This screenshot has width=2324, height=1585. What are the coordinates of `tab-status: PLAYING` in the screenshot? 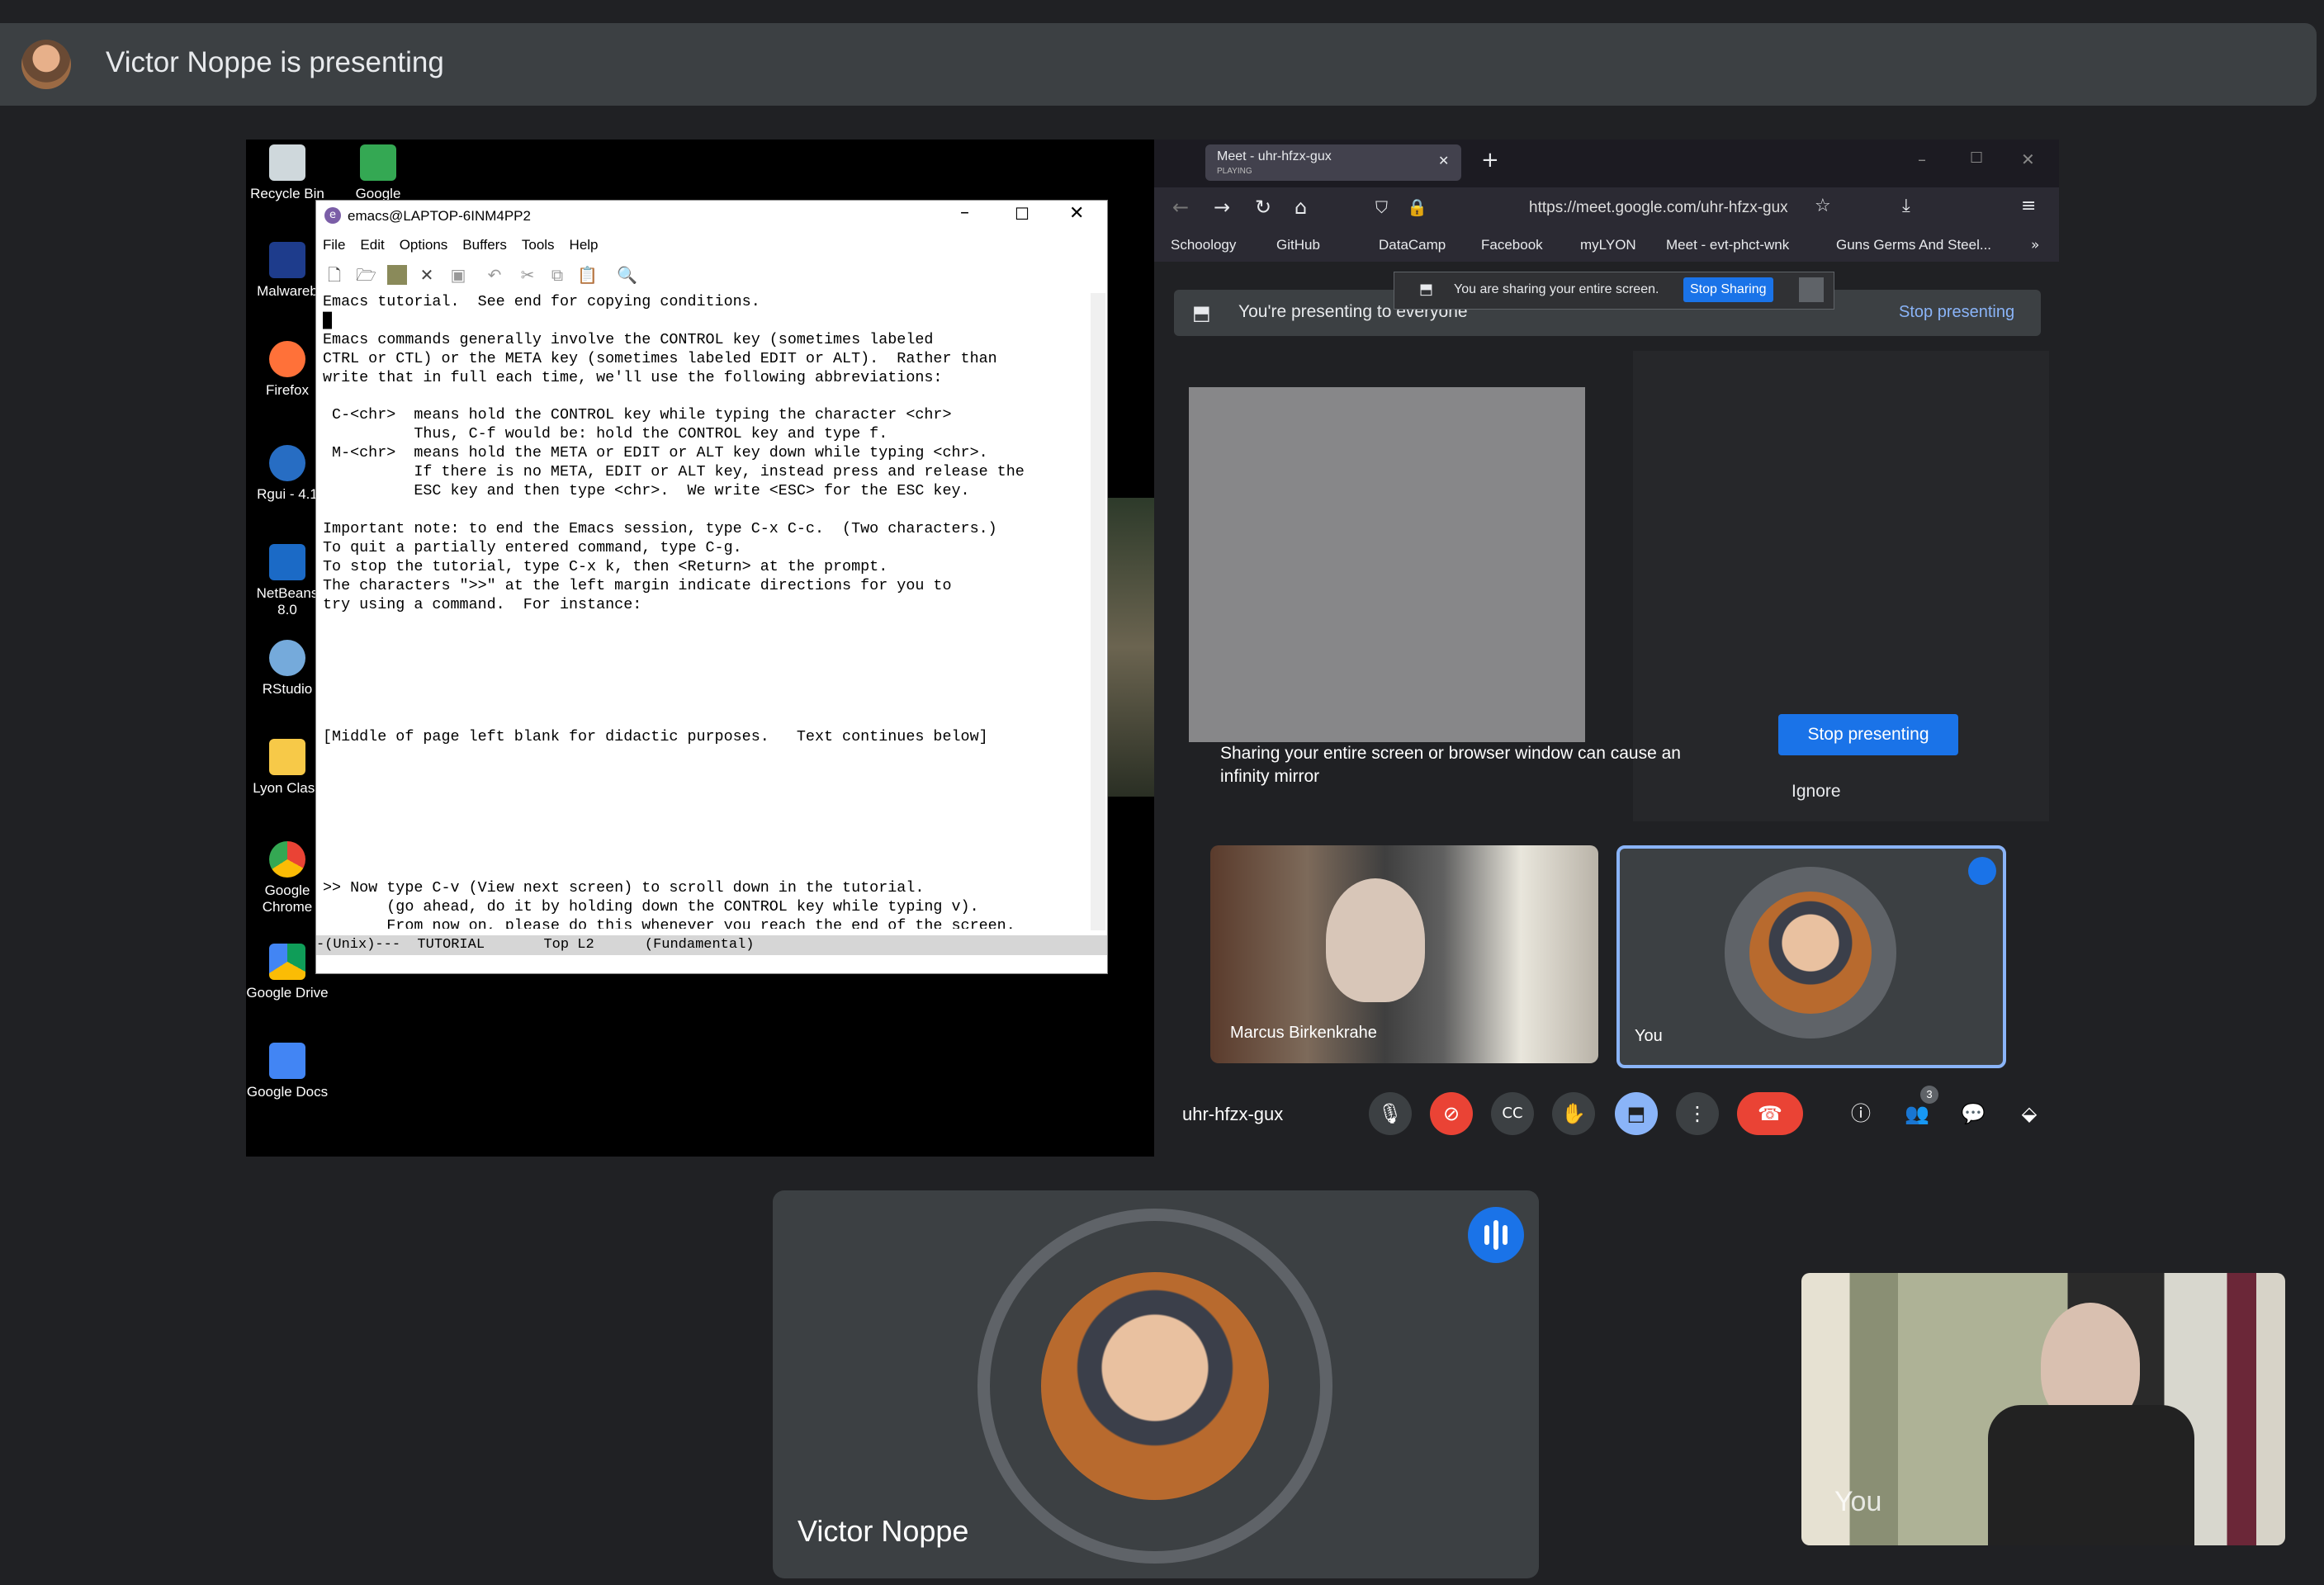 It's located at (1234, 172).